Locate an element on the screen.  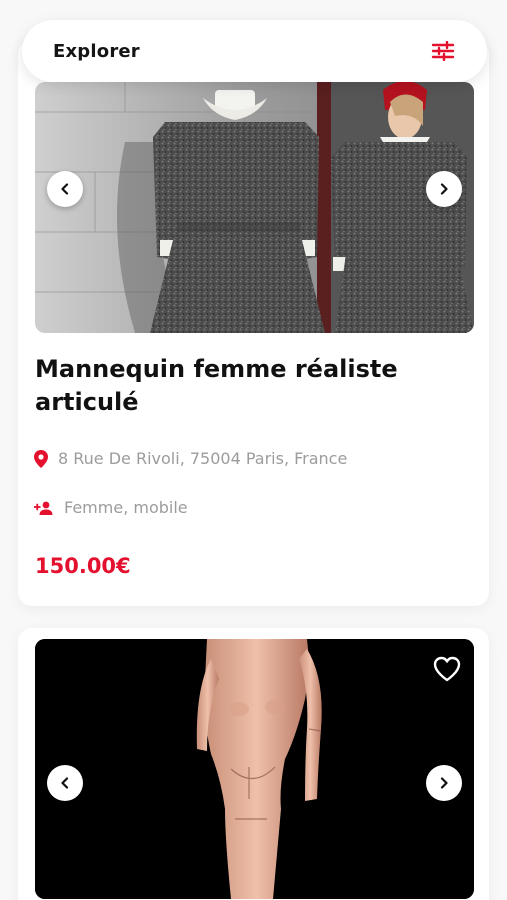
listing-location: 8 Rue De Rivoli, 75004 Paris, France is located at coordinates (190, 458).